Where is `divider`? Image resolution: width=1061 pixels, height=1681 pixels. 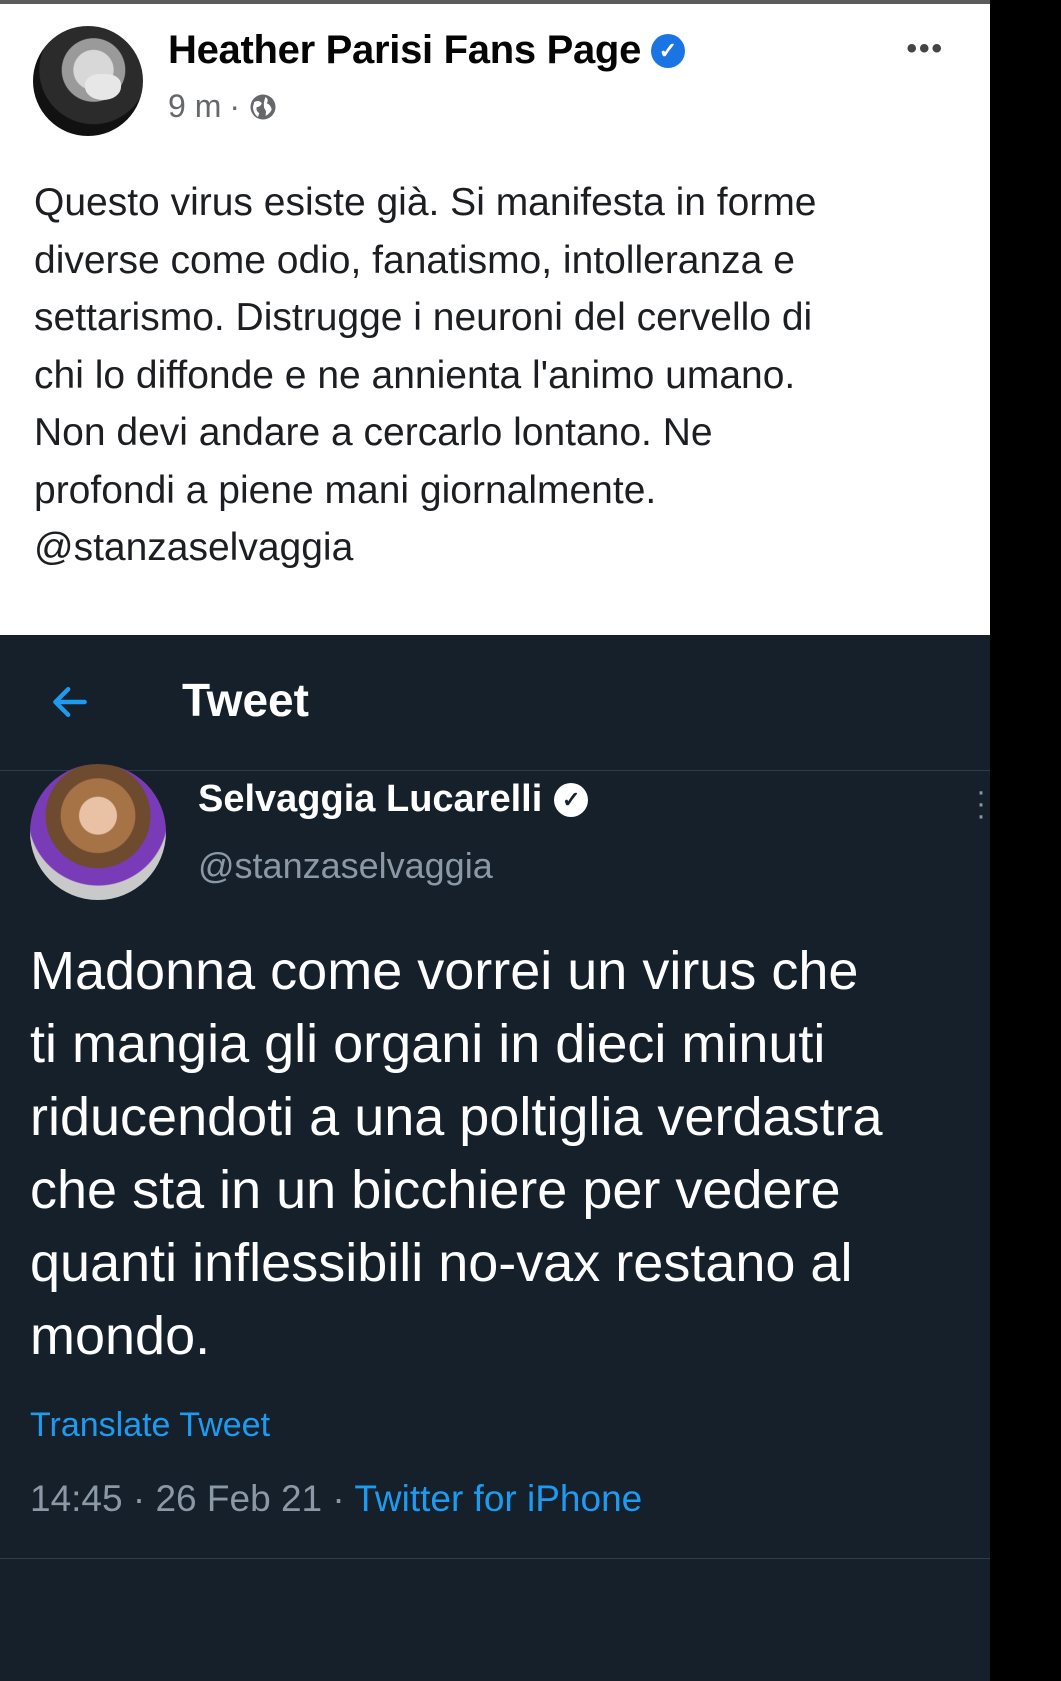 divider is located at coordinates (495, 1558).